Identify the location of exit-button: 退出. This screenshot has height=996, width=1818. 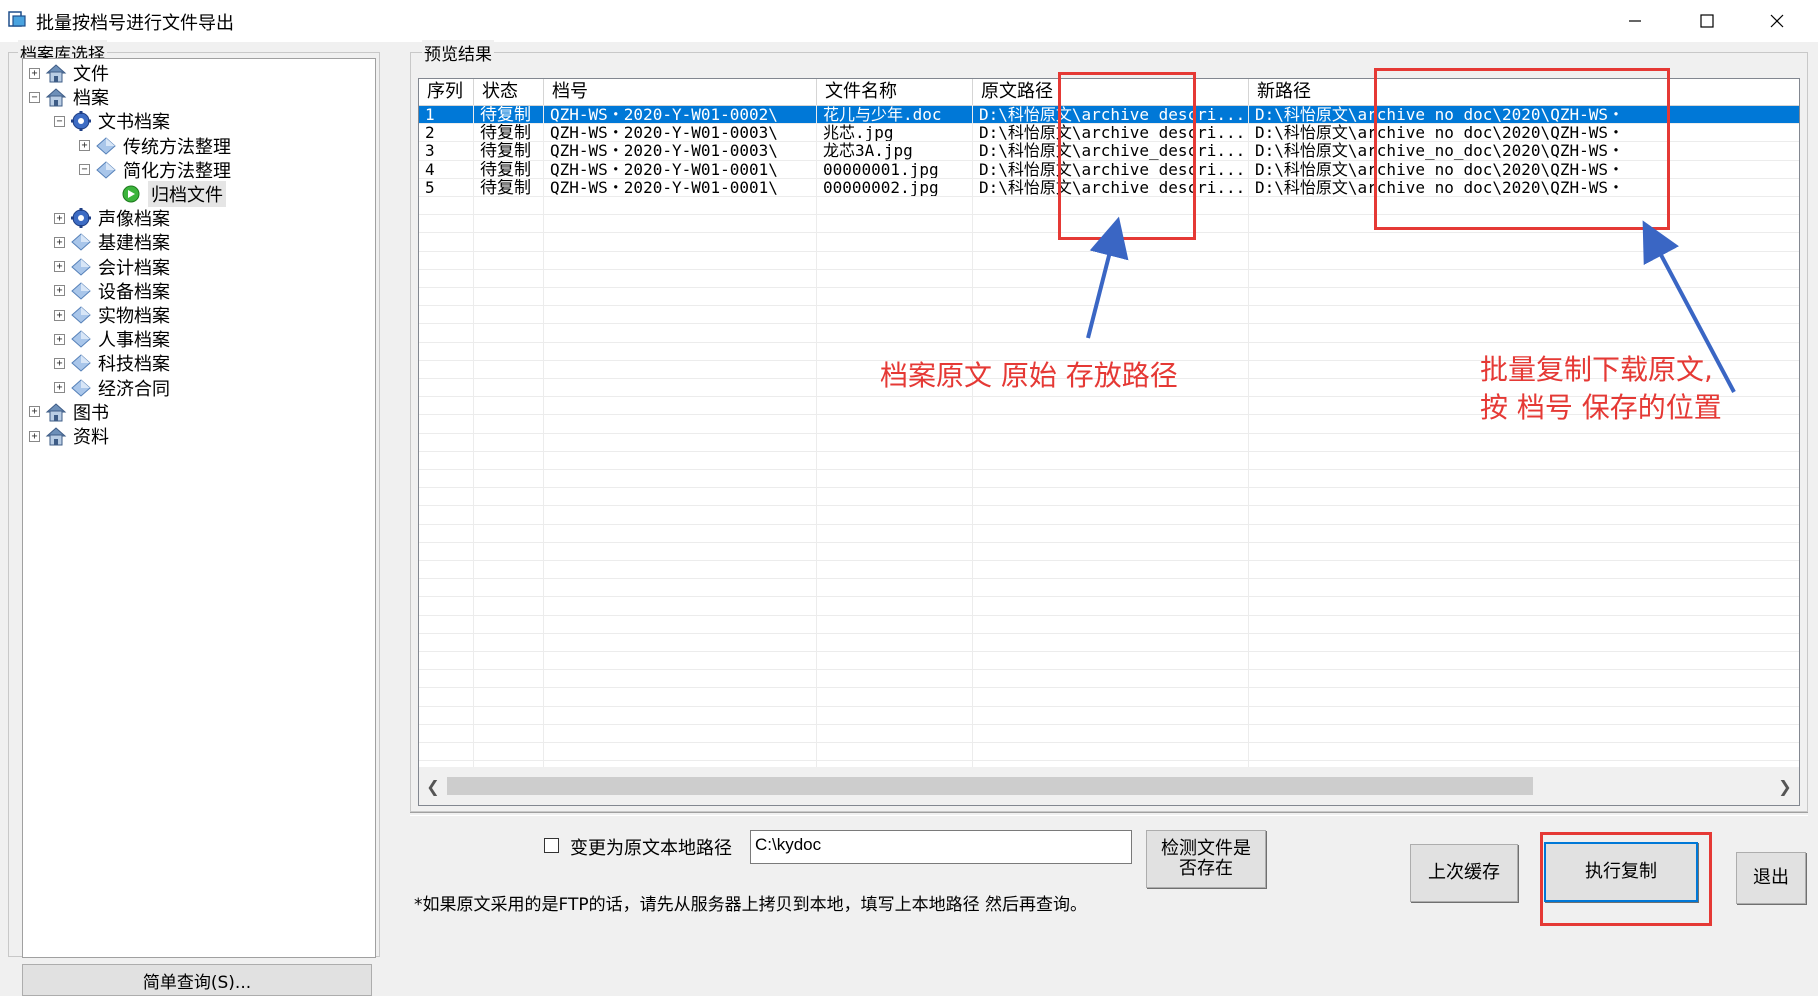
(1771, 878).